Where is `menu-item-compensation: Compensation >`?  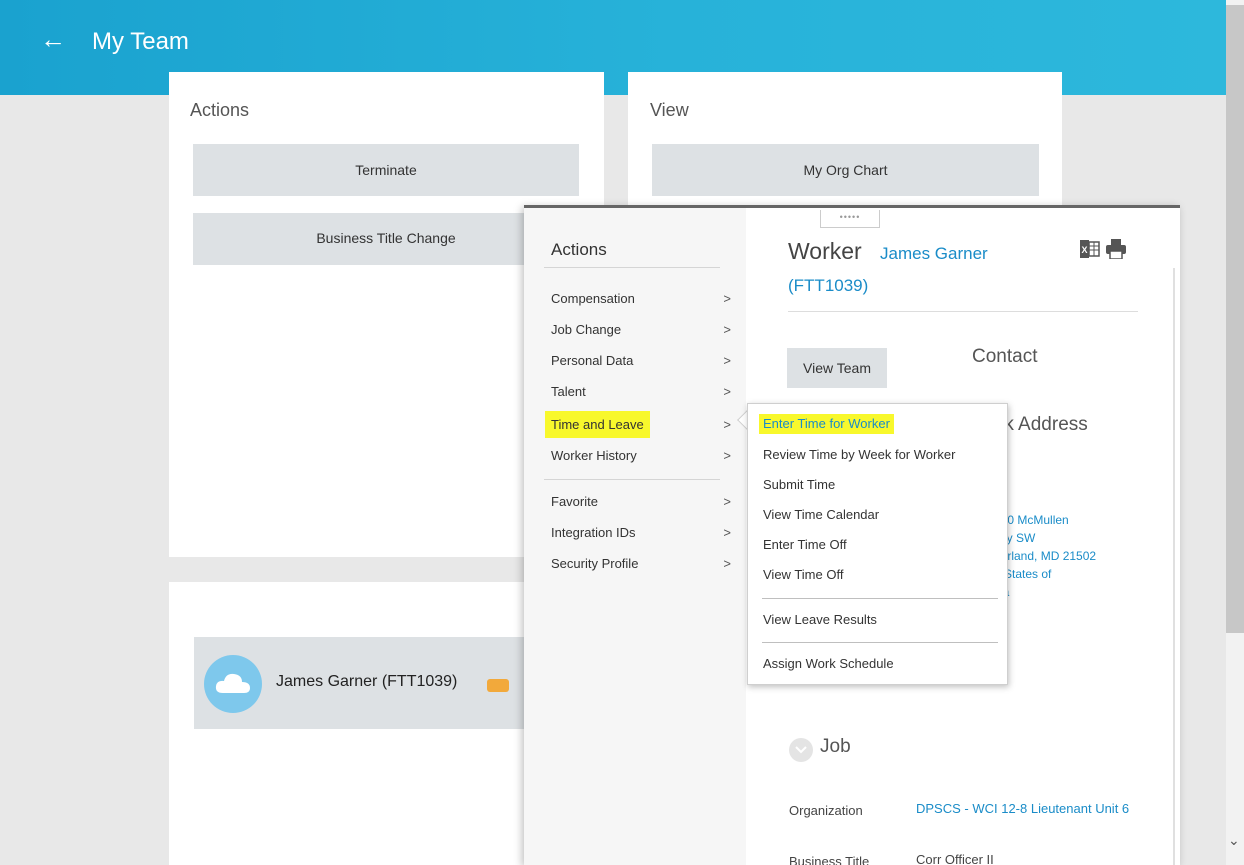 menu-item-compensation: Compensation > is located at coordinates (641, 299).